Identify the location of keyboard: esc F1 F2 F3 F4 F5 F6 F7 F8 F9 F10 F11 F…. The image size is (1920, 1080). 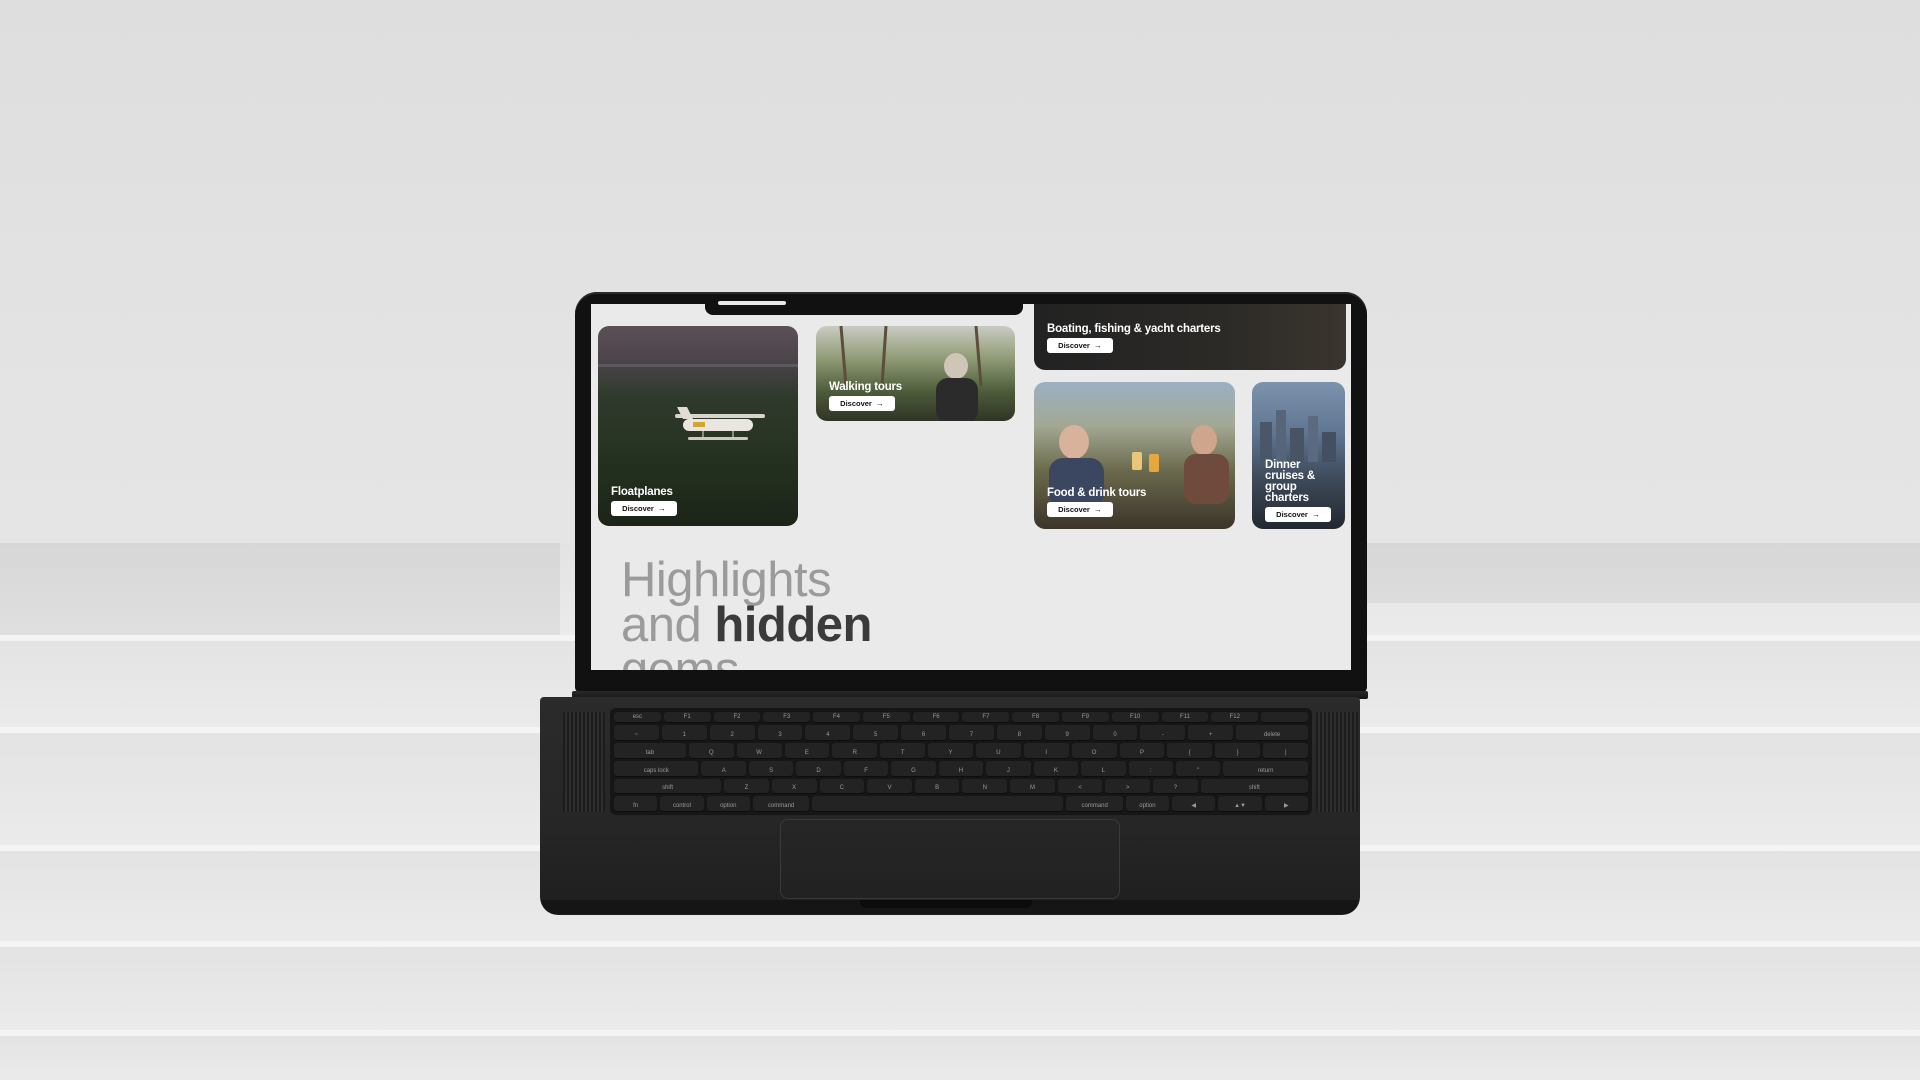
(961, 761).